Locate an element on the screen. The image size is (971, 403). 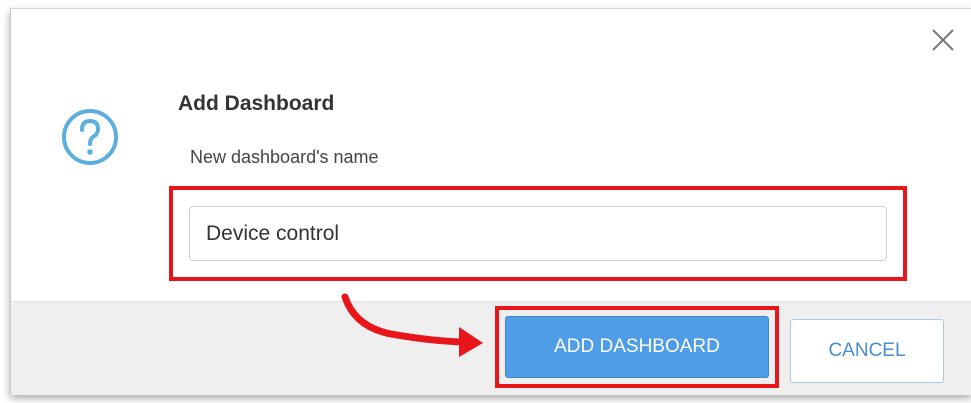
add-dashboard-button: ADD DASHBOARD is located at coordinates (637, 347).